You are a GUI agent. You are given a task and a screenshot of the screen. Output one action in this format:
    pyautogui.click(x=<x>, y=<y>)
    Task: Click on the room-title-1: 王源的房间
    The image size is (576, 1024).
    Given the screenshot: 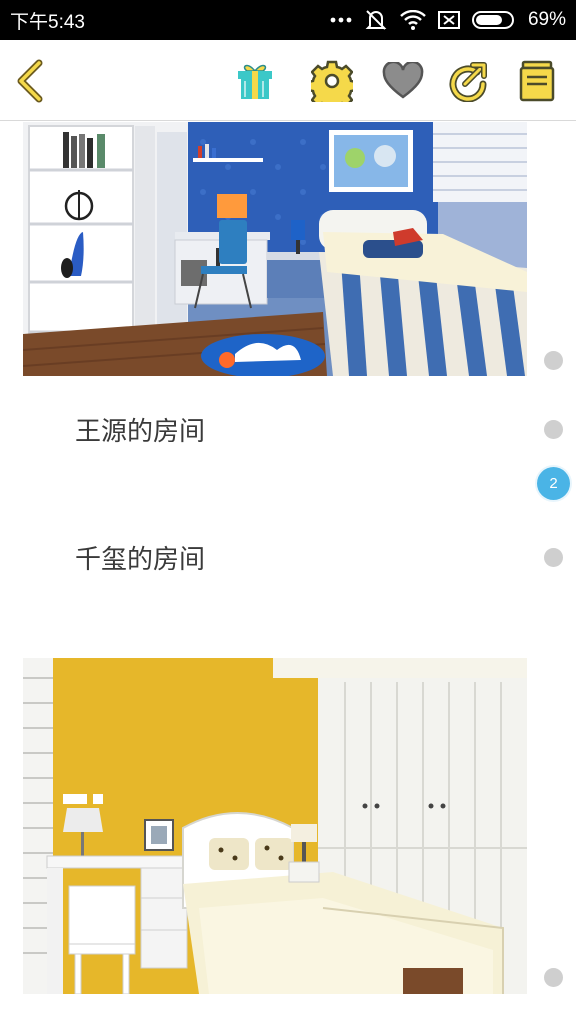 What is the action you would take?
    pyautogui.click(x=140, y=429)
    